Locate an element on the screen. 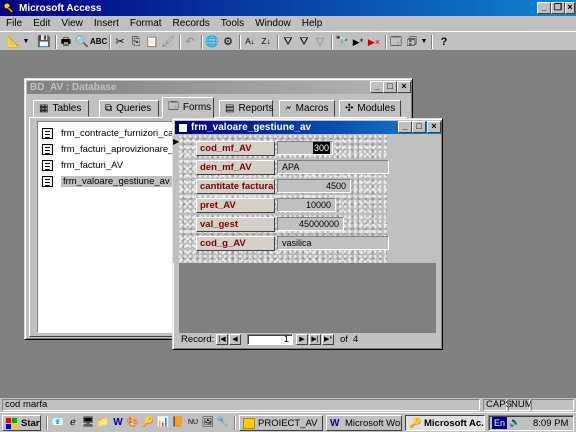  record-number-input: 1 is located at coordinates (270, 339).